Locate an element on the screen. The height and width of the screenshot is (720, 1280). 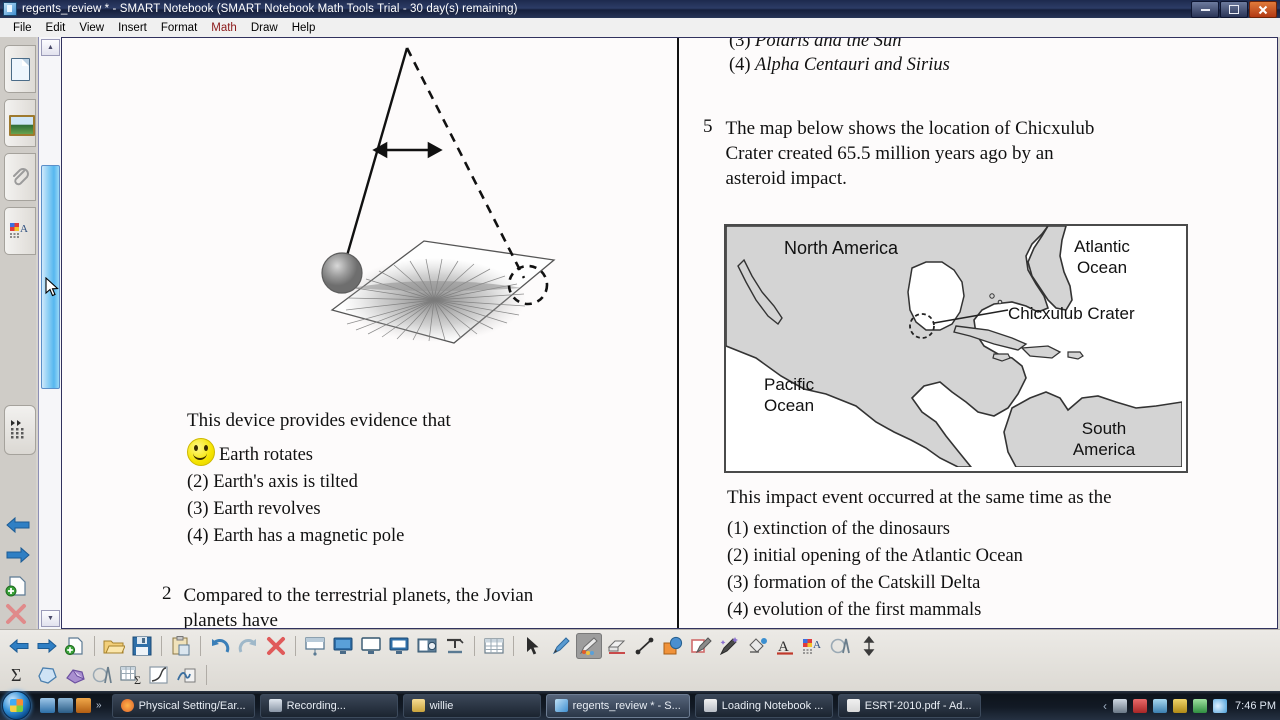
smiley-sticker is located at coordinates (201, 452).